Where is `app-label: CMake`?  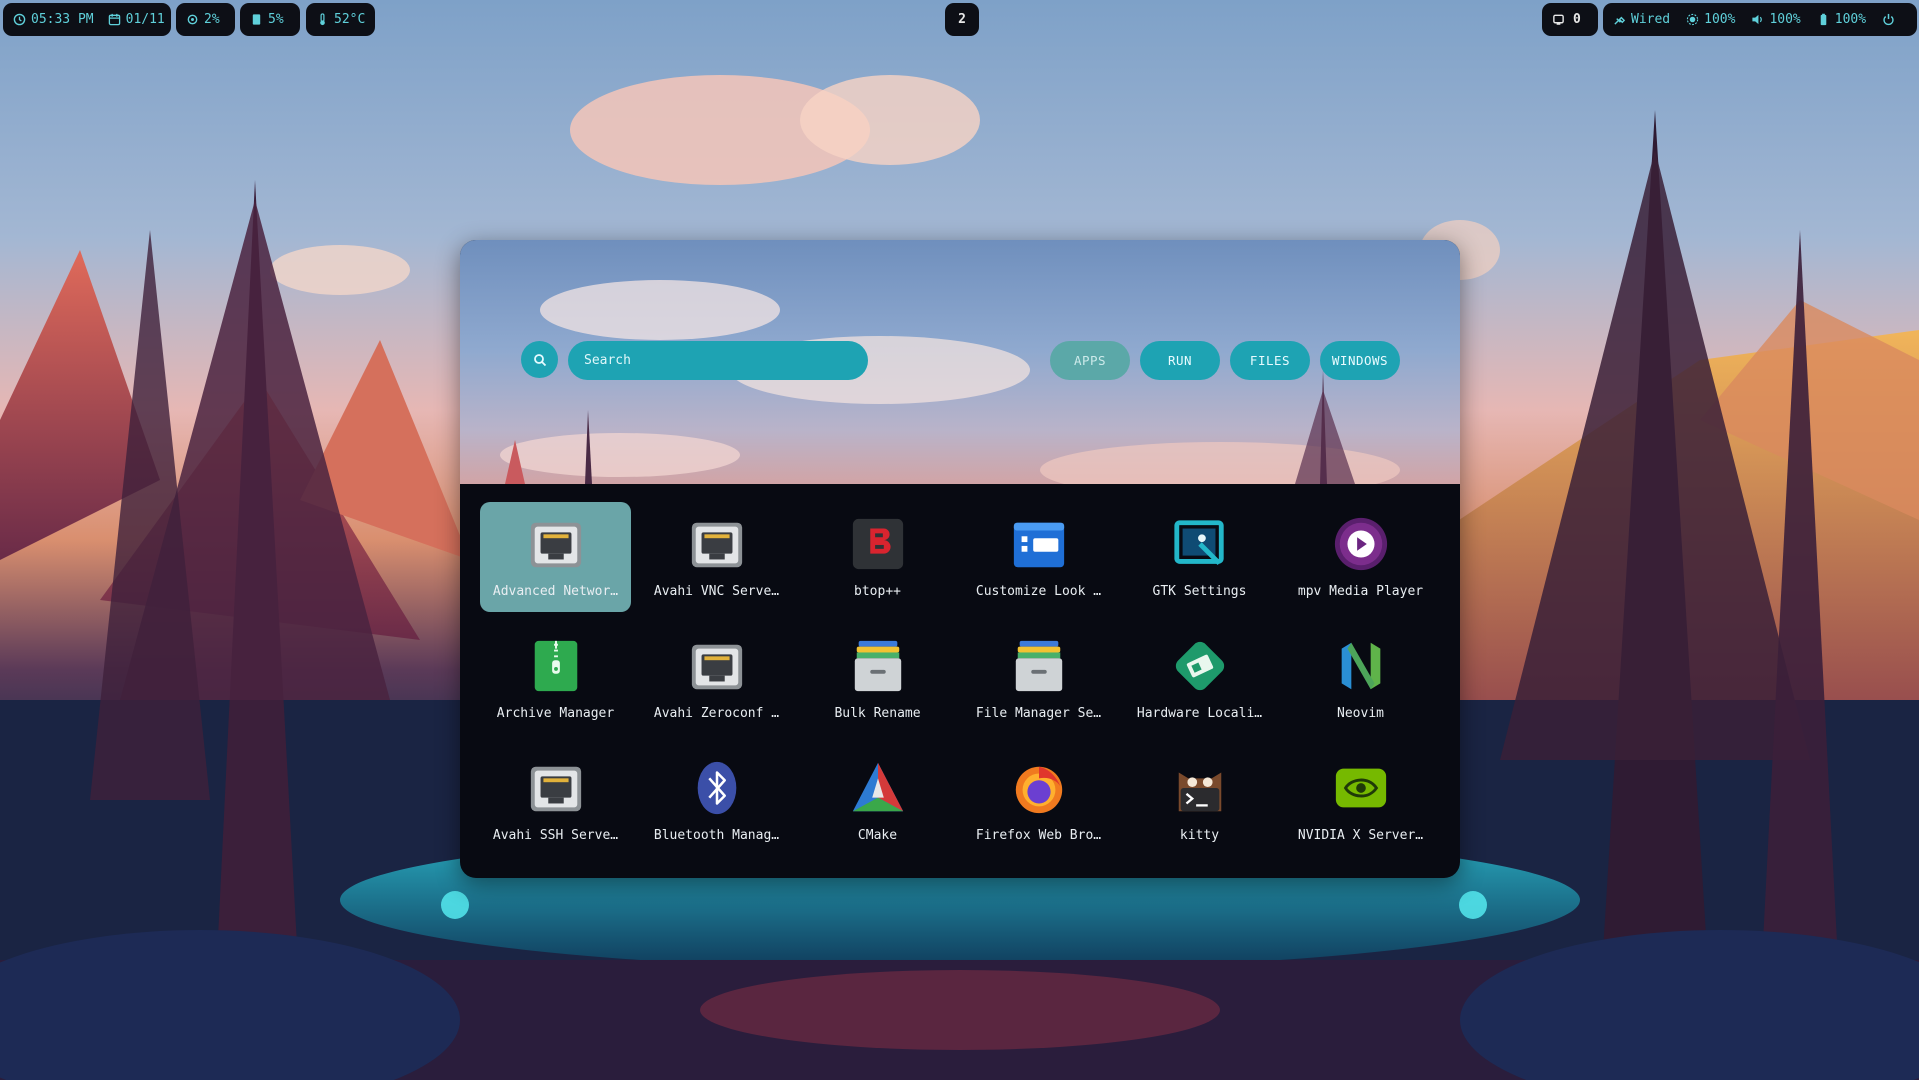 app-label: CMake is located at coordinates (877, 835).